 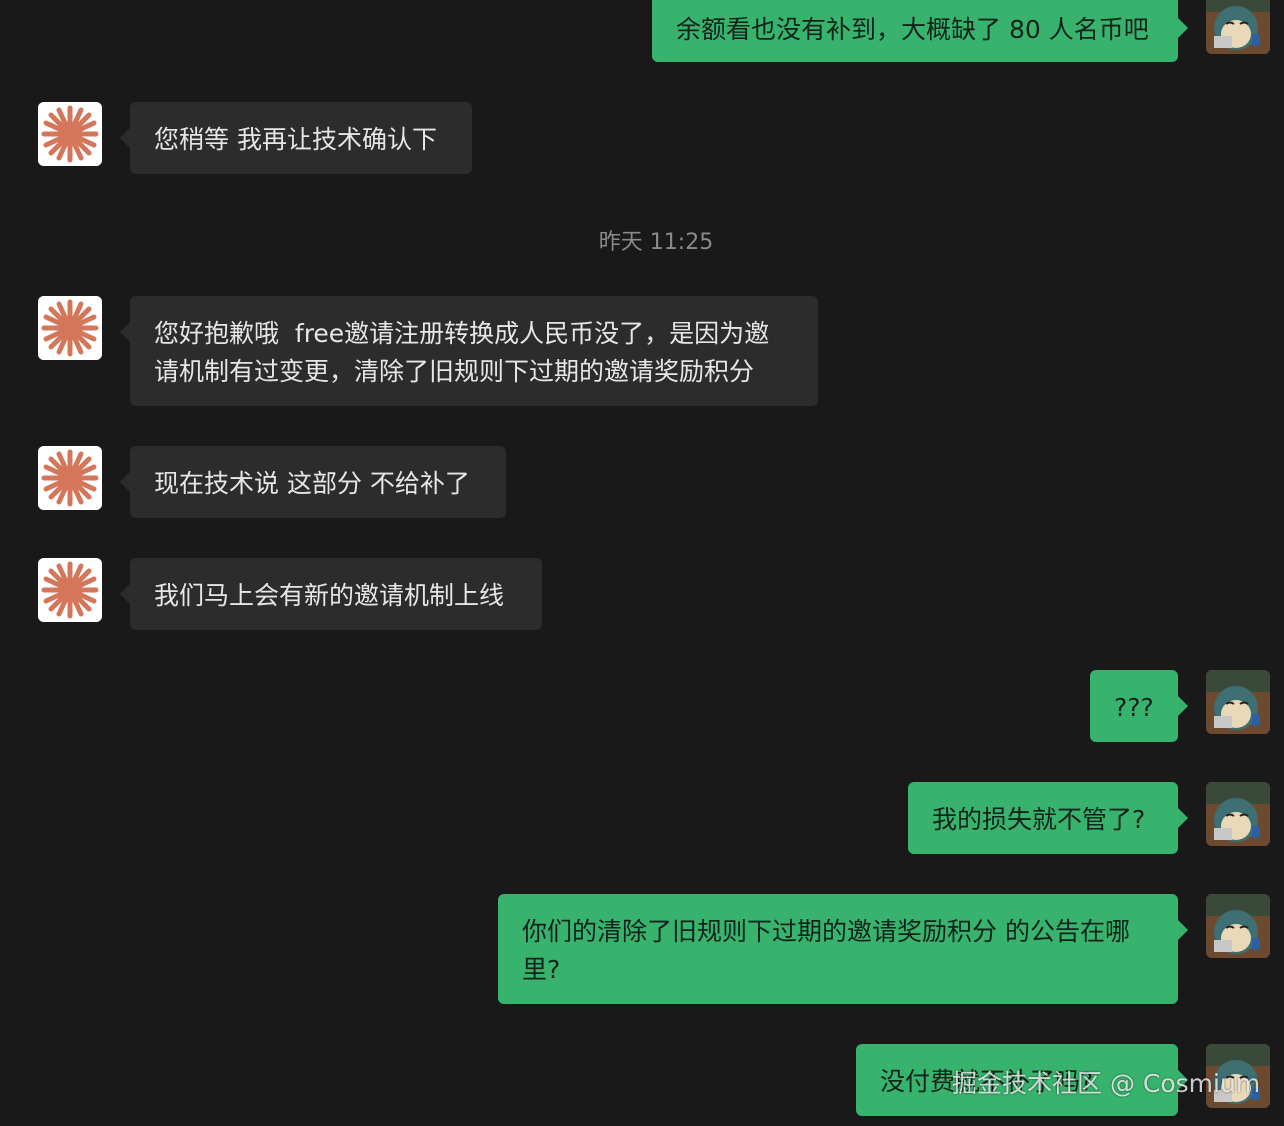 What do you see at coordinates (1048, 818) in the screenshot?
I see `message-bubble-outgoing: 我的损失就不管了?` at bounding box center [1048, 818].